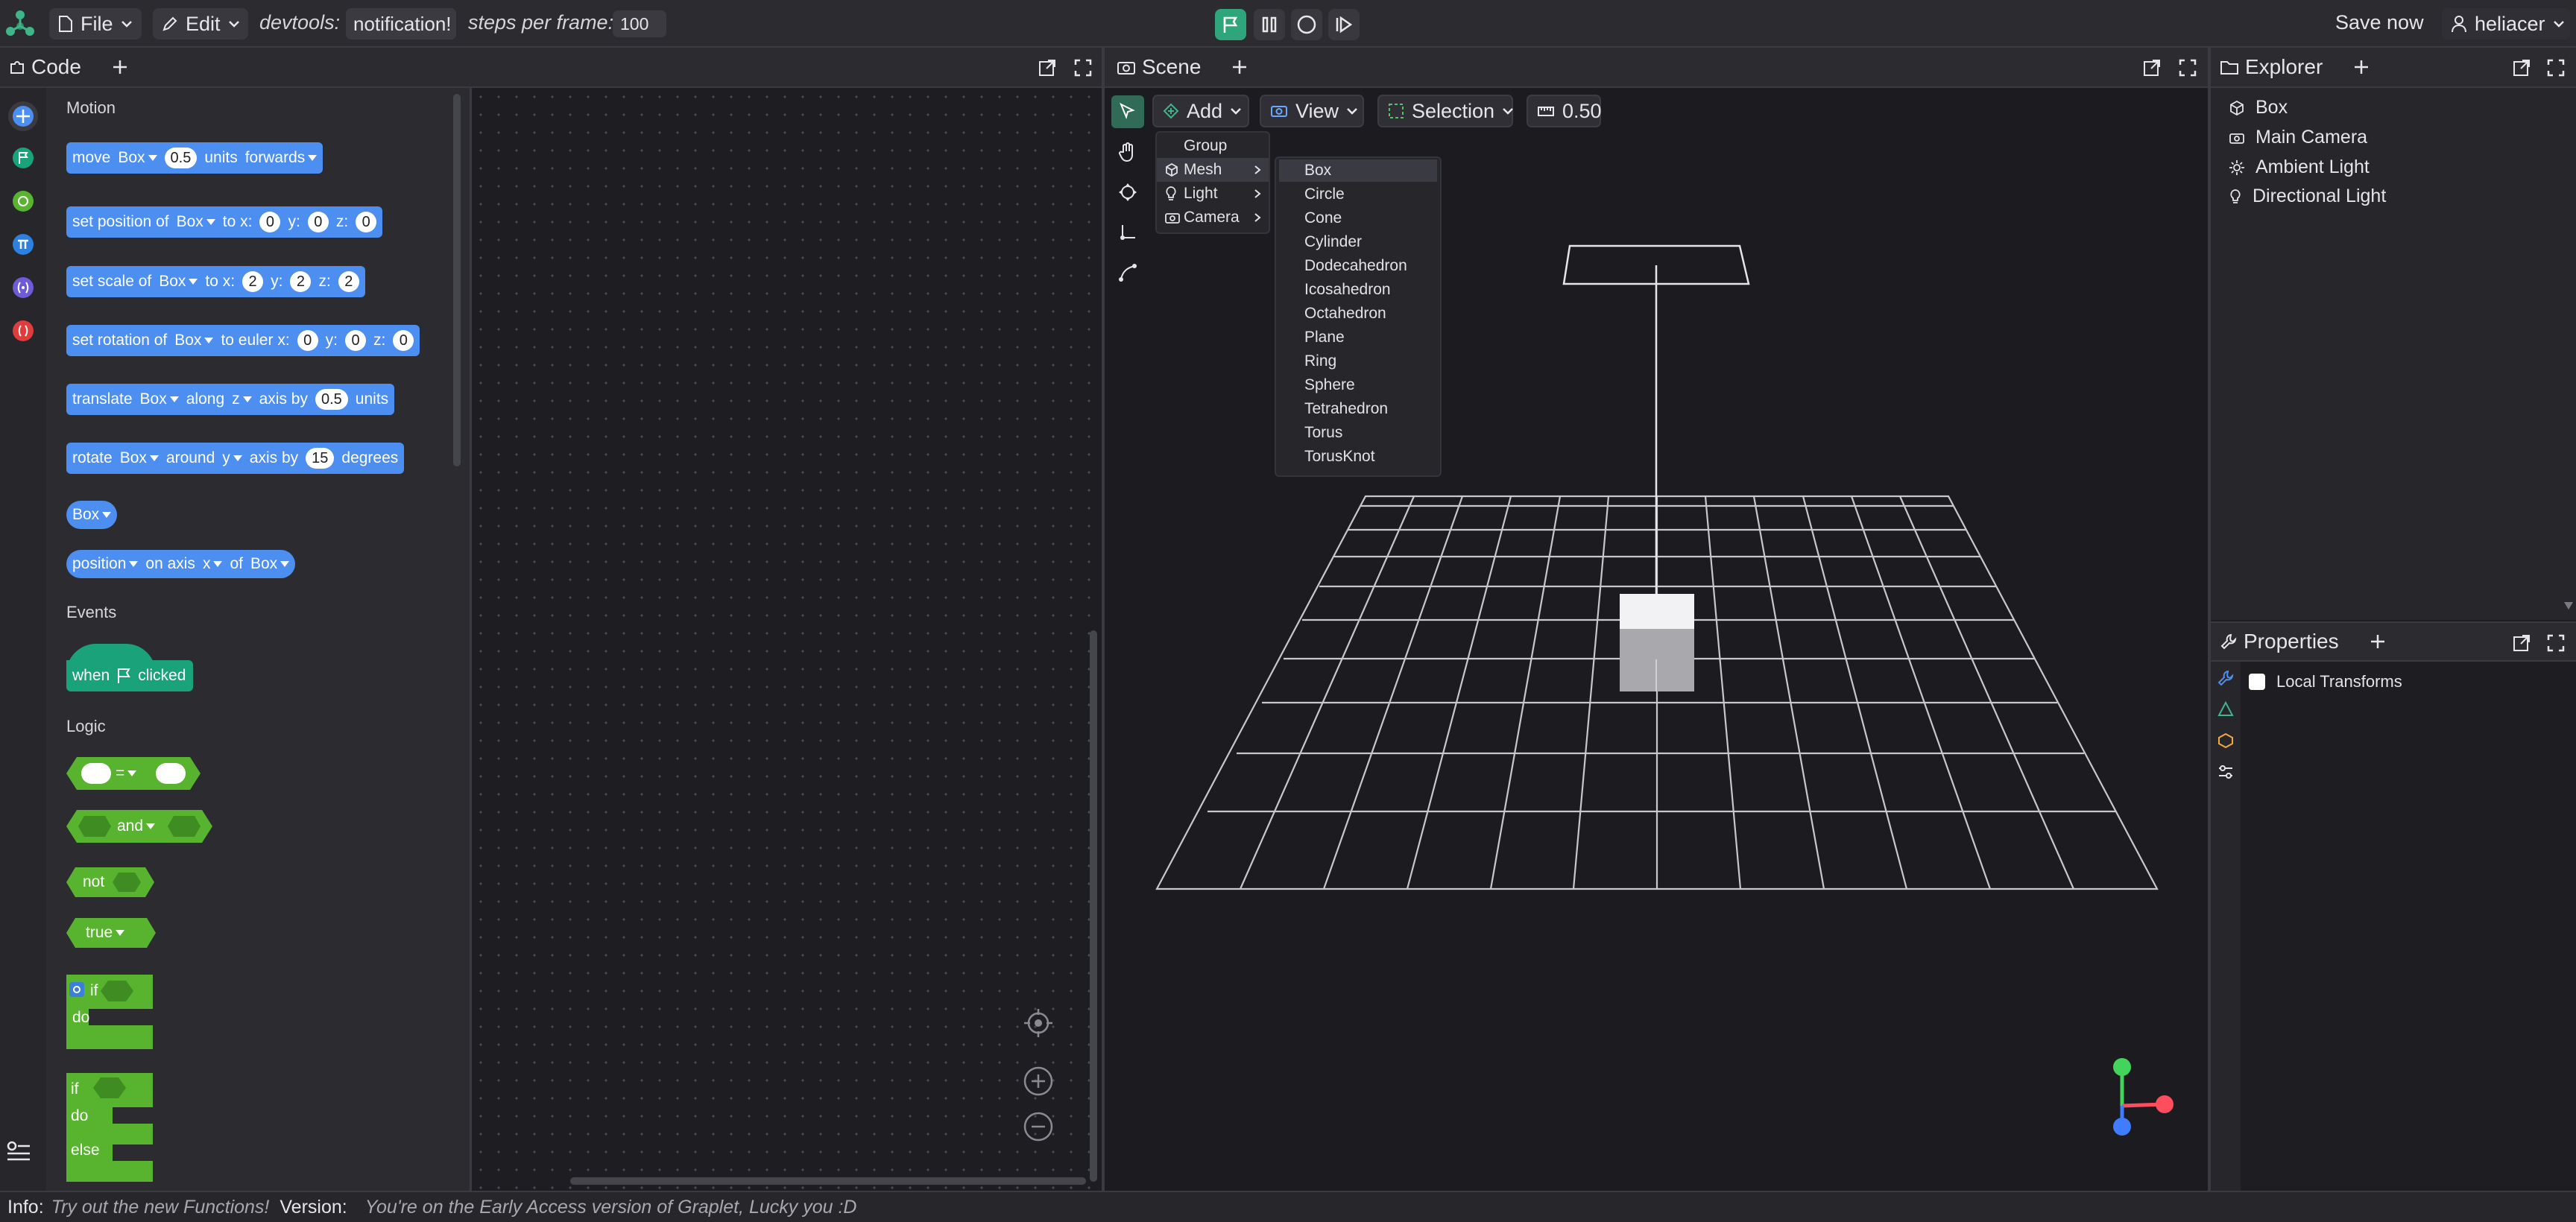 The width and height of the screenshot is (2576, 1222). I want to click on mesh-item-circle: Circle, so click(1358, 194).